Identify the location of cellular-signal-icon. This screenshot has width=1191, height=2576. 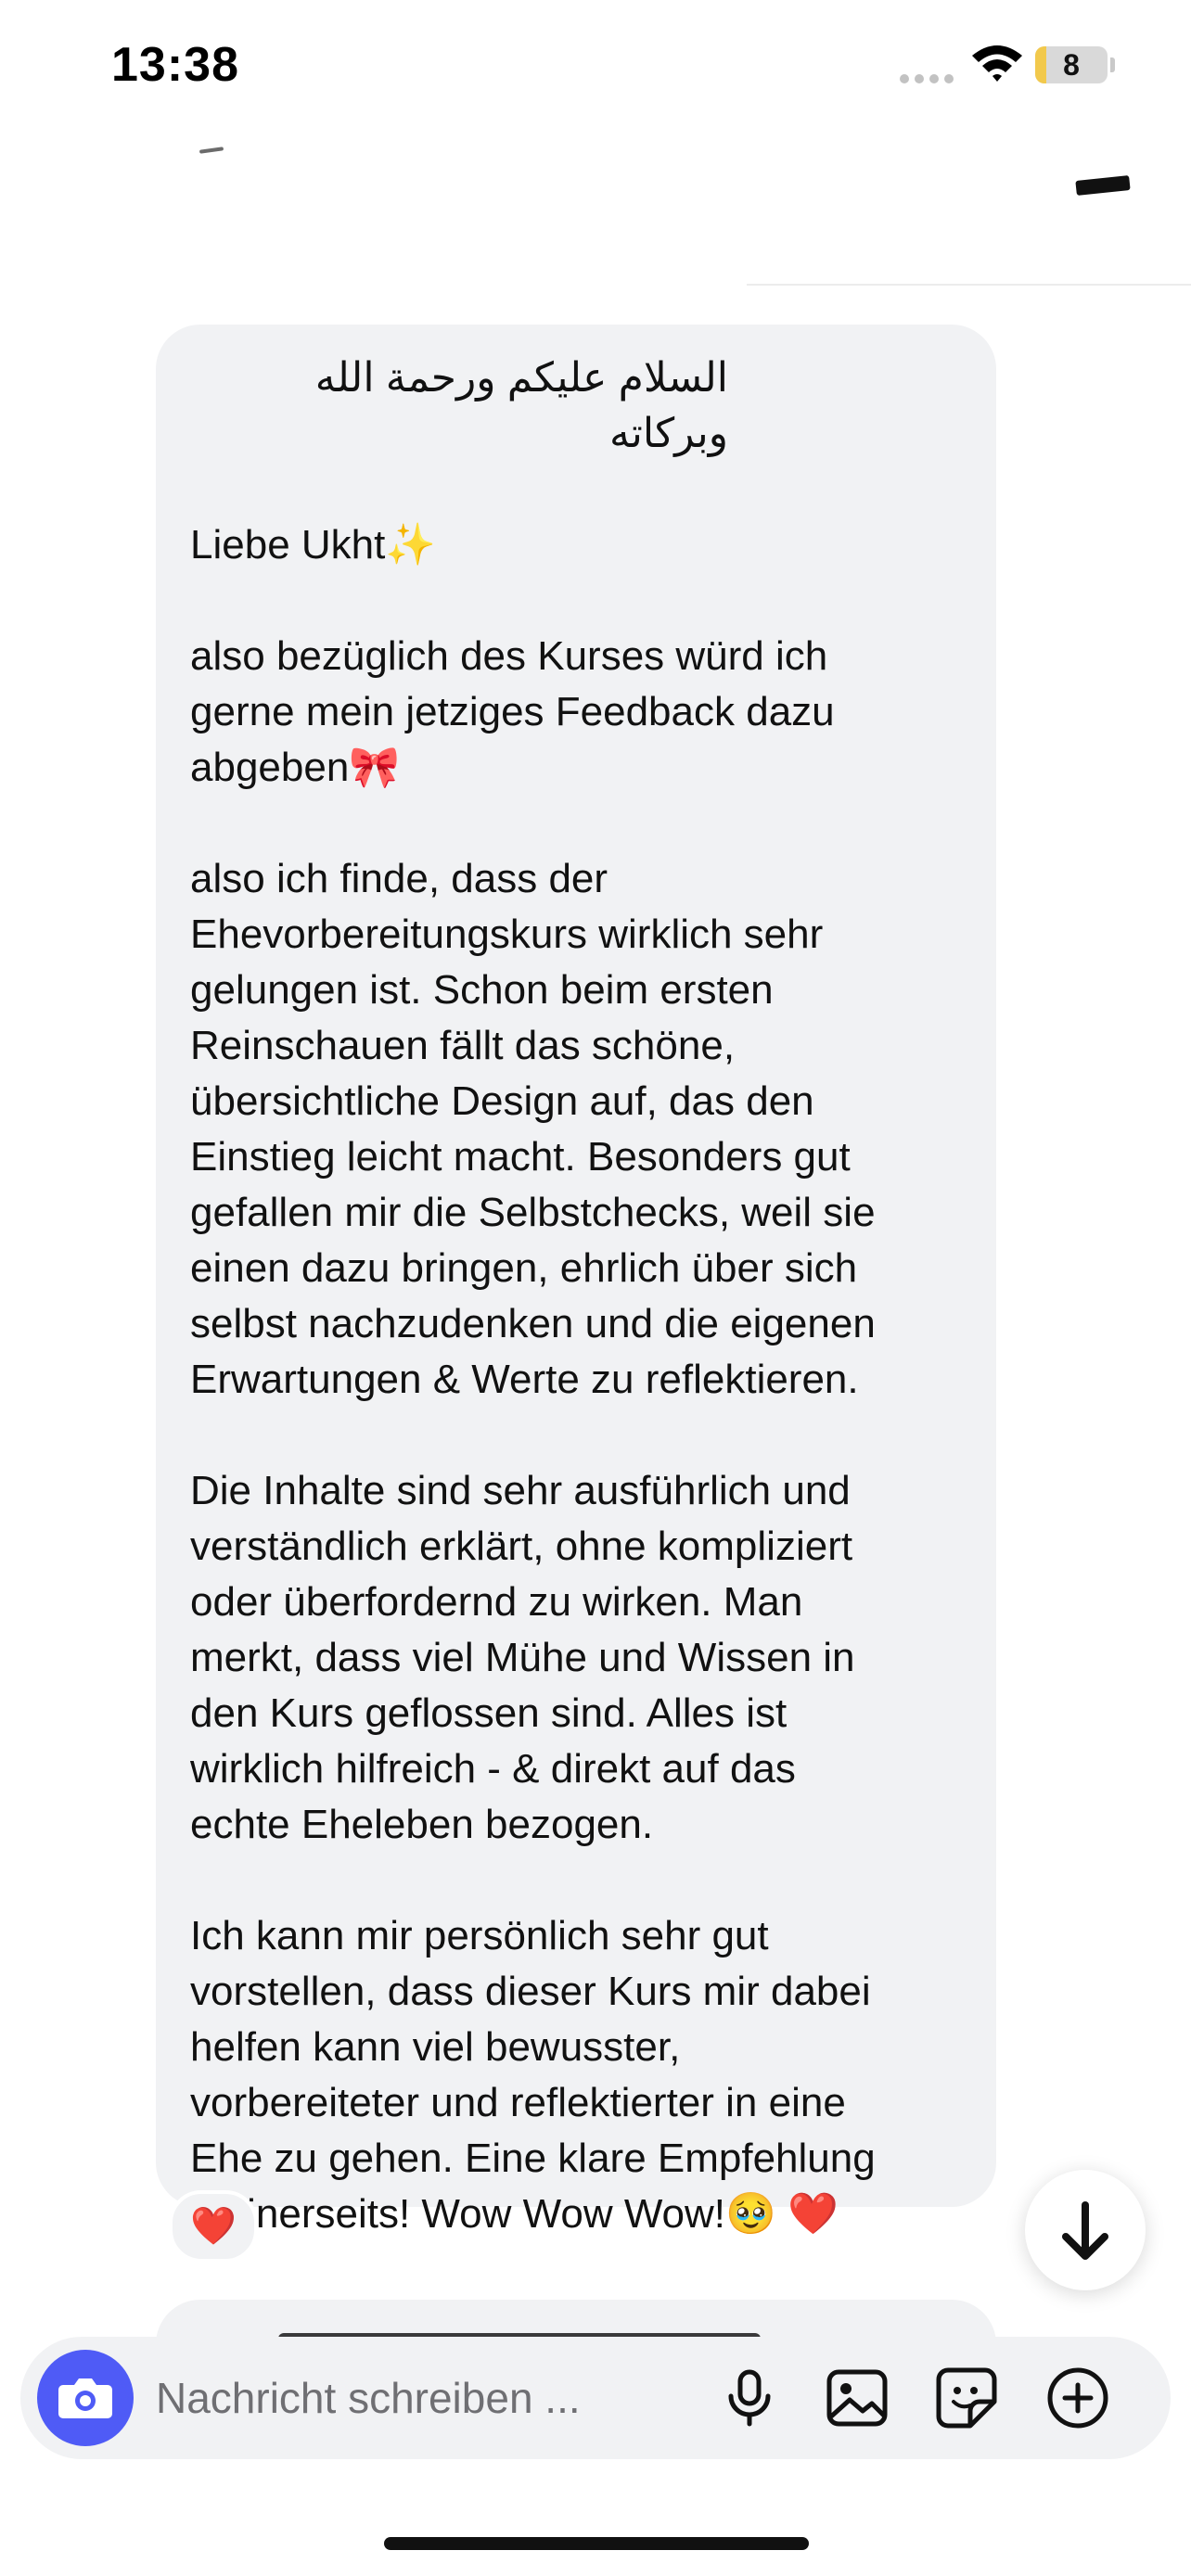
(927, 79).